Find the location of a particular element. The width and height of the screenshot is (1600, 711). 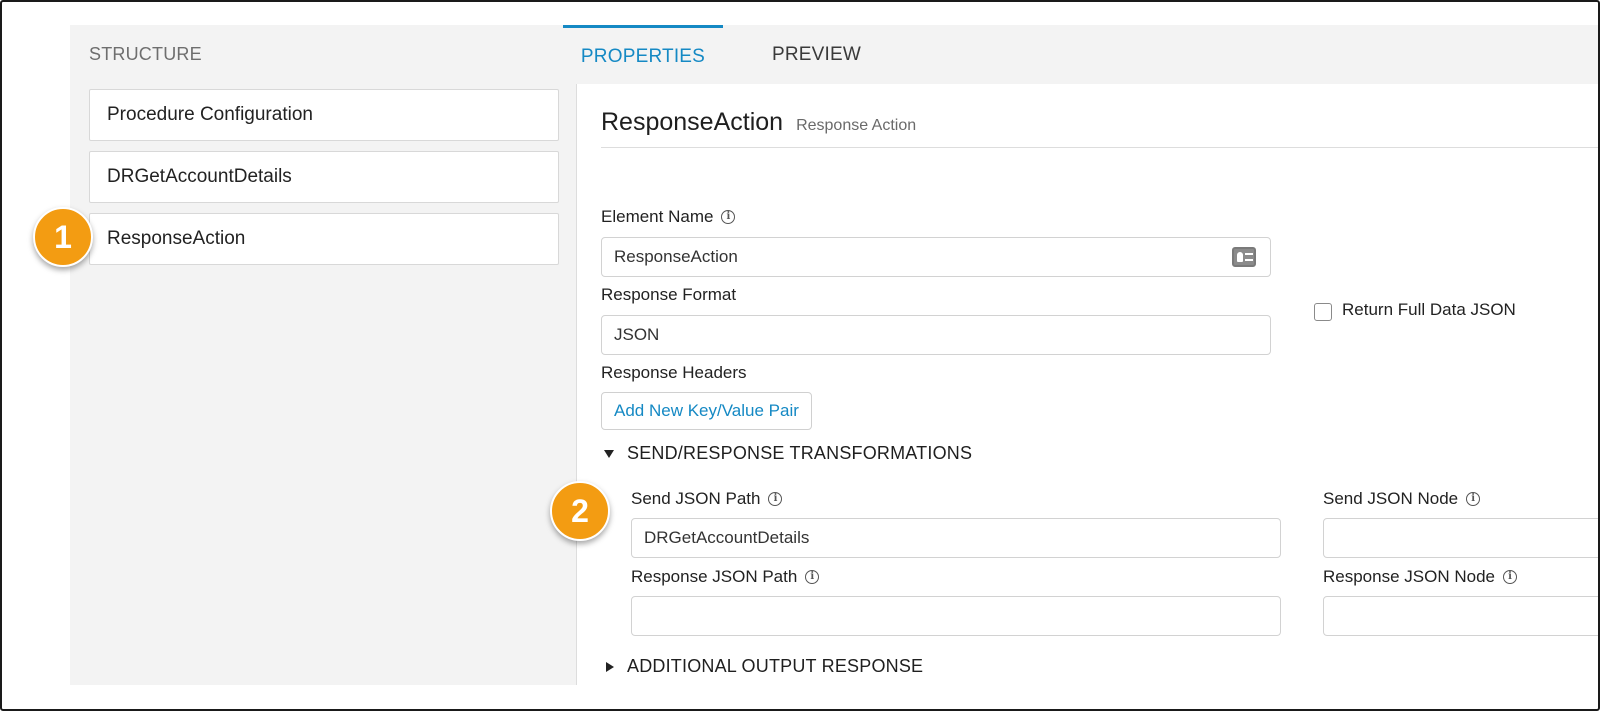

response-json-path-input is located at coordinates (956, 616).